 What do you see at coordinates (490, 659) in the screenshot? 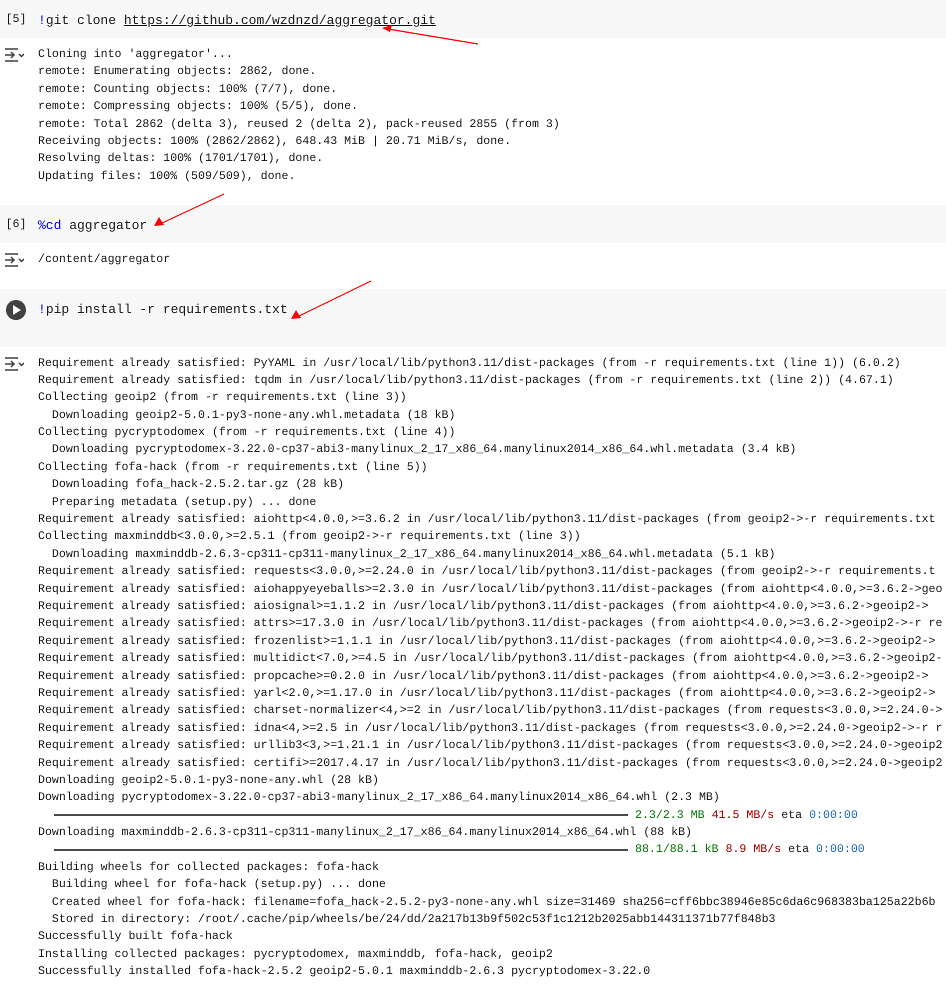
I see `output-line: Requirement already satisfied: multidict<7.0,>=4.5 in /usr/local/lib/python3.11/dist-packages (from aiohttp<4.0.0,>=3.6.2->geoip2-` at bounding box center [490, 659].